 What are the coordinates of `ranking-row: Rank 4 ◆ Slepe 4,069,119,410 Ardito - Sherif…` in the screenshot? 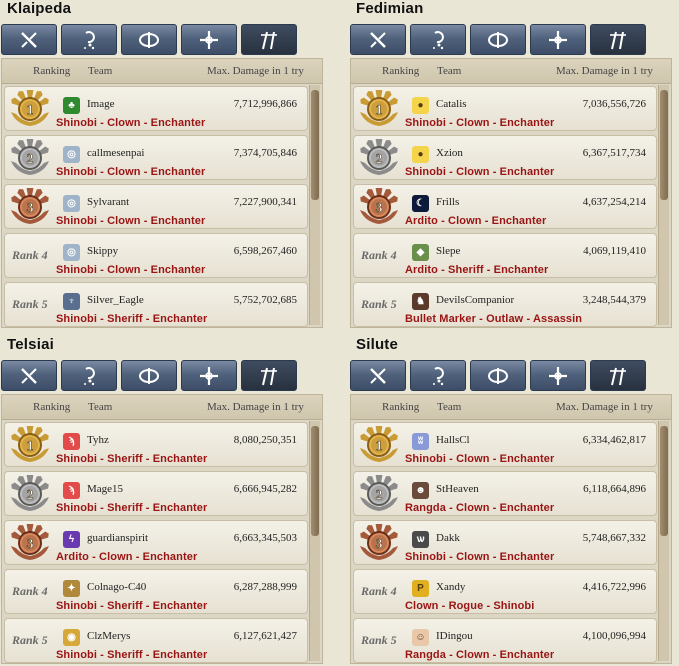 It's located at (505, 255).